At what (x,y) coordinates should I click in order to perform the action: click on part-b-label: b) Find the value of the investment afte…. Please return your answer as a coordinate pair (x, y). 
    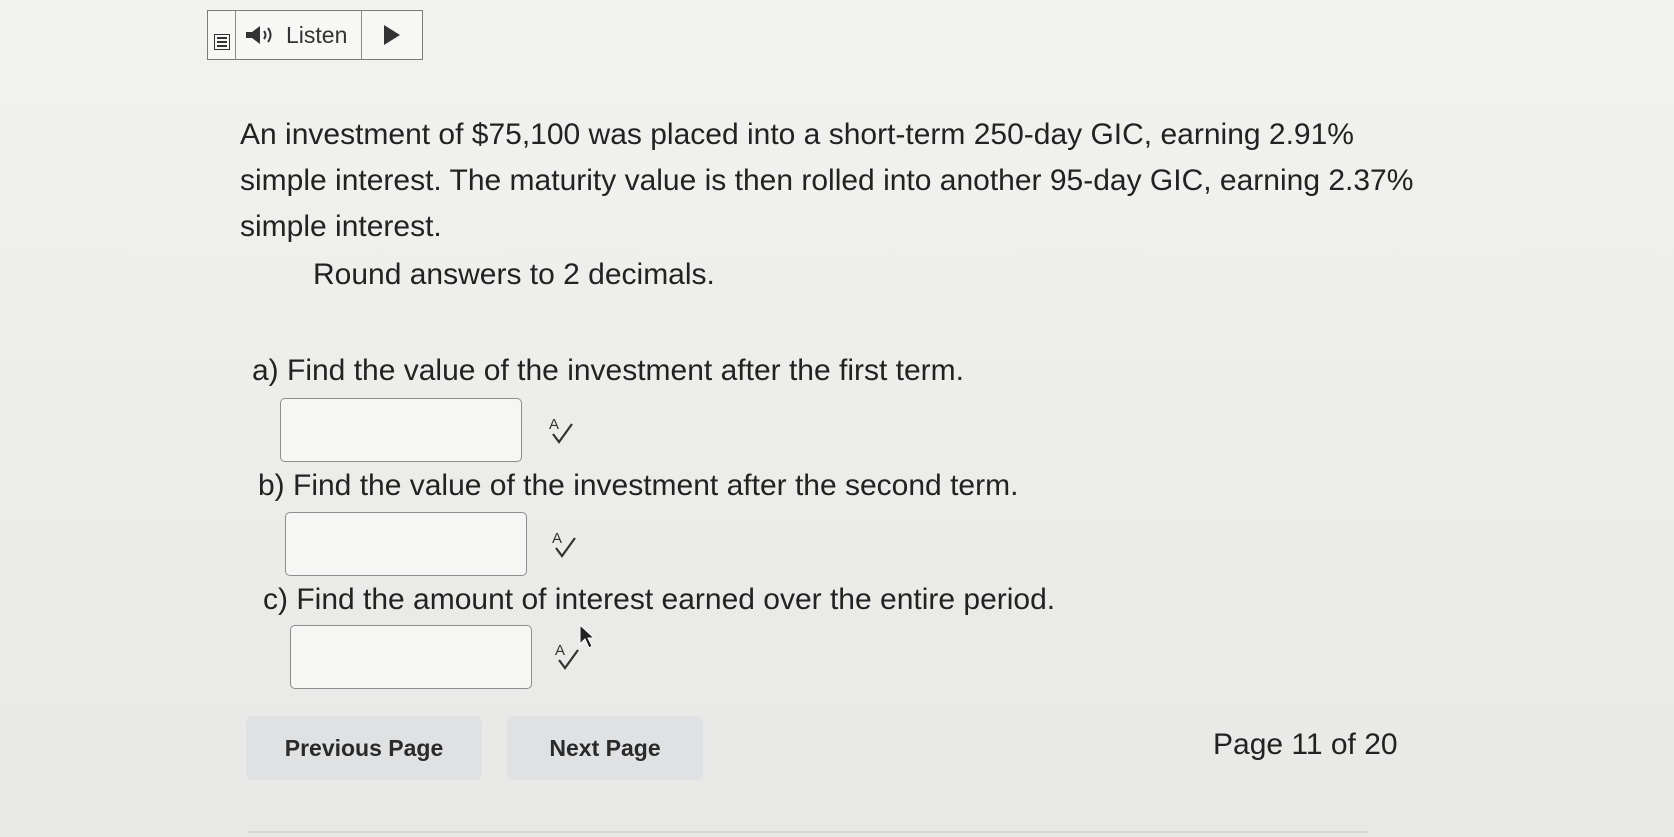
    Looking at the image, I should click on (638, 485).